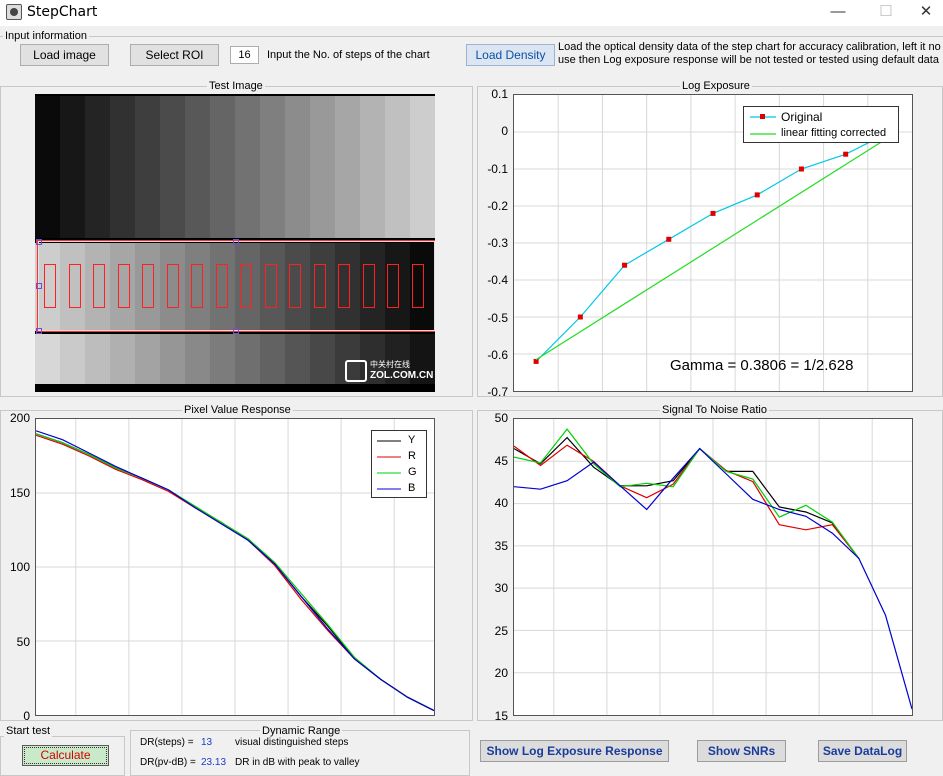  I want to click on show-log-exposure-button: Show Log Exposure Response, so click(574, 751).